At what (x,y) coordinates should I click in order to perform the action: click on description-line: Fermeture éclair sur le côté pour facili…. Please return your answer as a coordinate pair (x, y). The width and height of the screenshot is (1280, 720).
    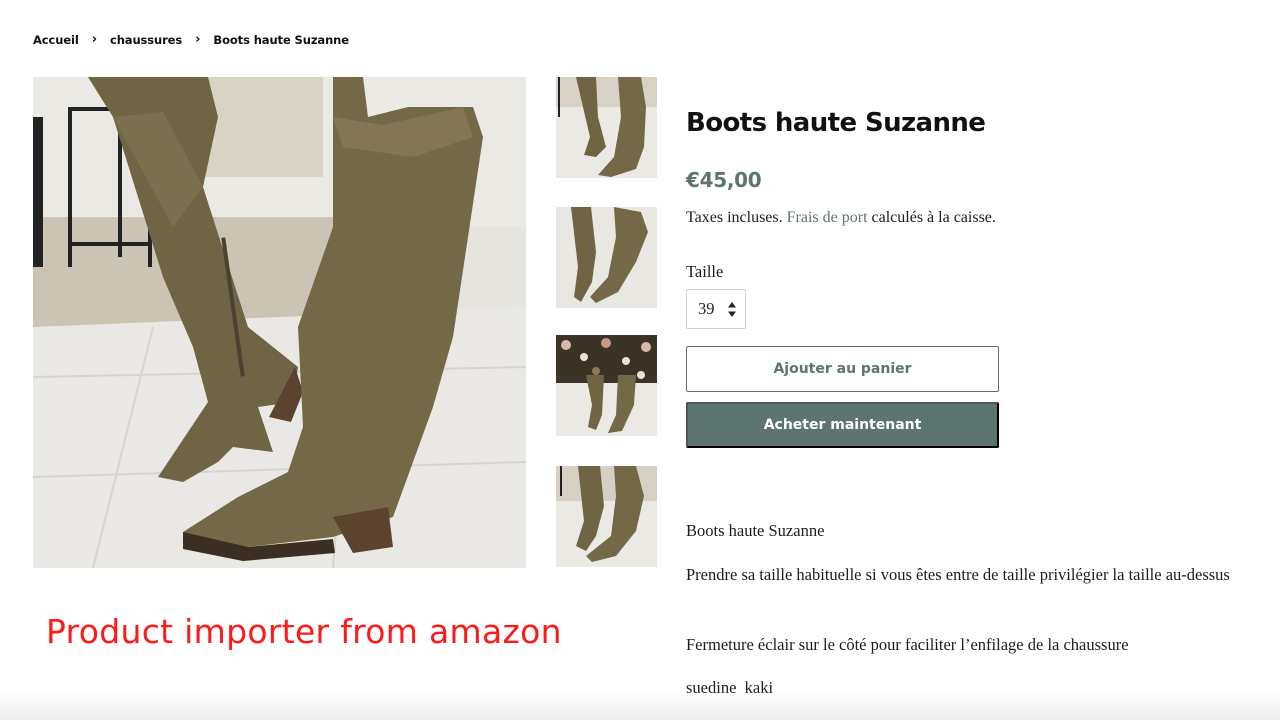
    Looking at the image, I should click on (907, 644).